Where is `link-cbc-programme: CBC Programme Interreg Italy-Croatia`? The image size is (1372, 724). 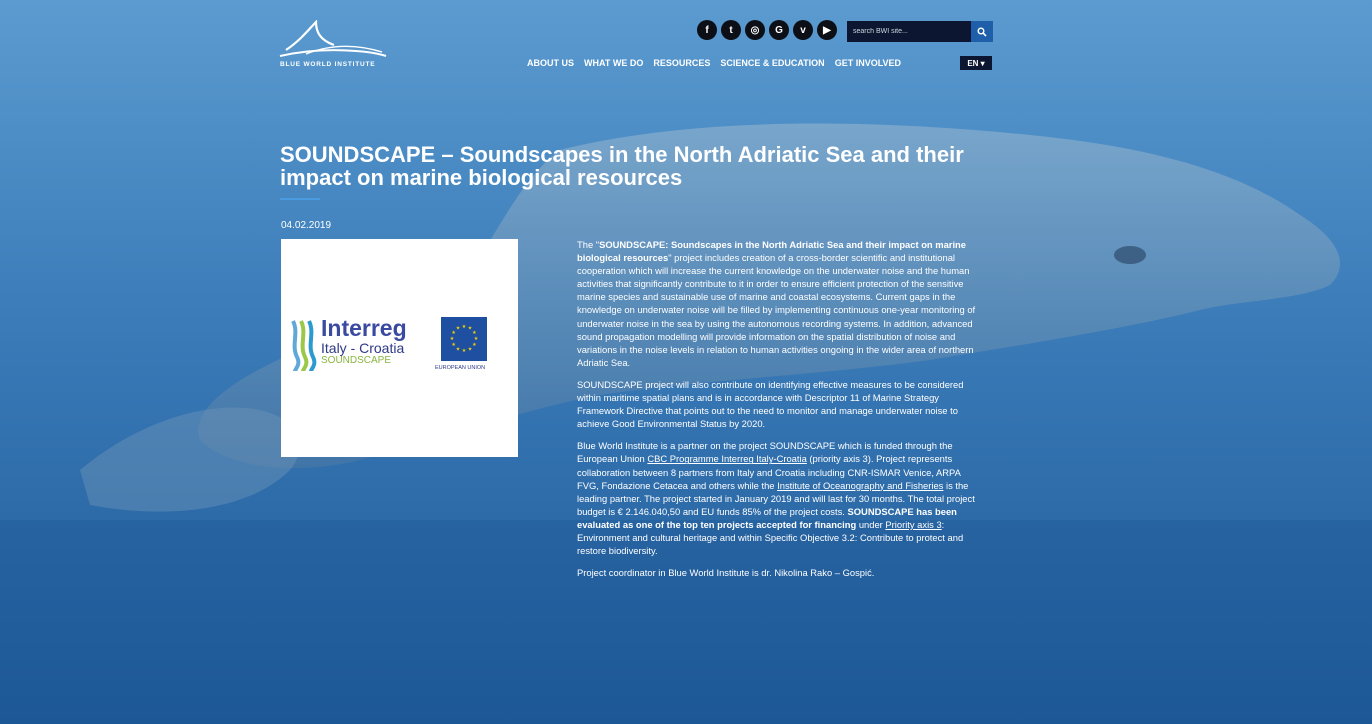 link-cbc-programme: CBC Programme Interreg Italy-Croatia is located at coordinates (726, 458).